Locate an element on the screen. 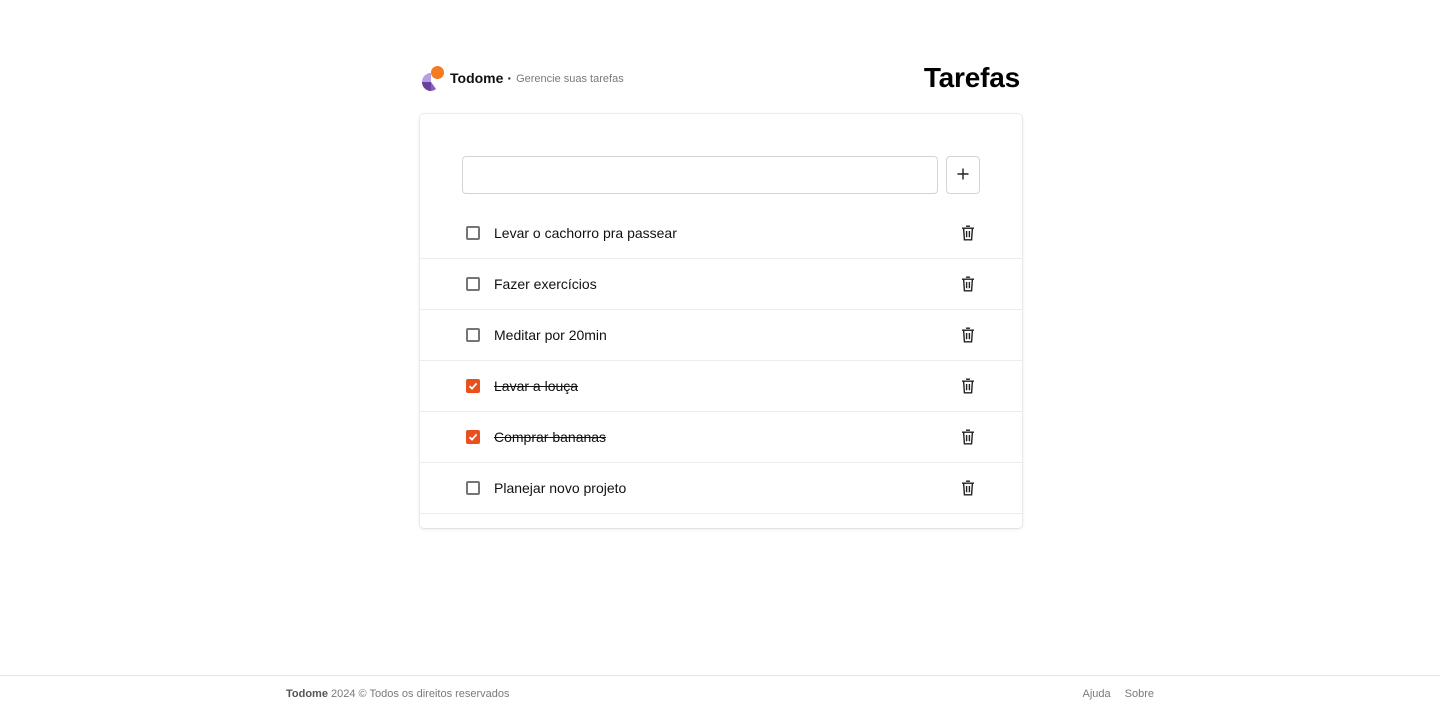 The height and width of the screenshot is (712, 1440). task-label: Meditar por 20min is located at coordinates (550, 335).